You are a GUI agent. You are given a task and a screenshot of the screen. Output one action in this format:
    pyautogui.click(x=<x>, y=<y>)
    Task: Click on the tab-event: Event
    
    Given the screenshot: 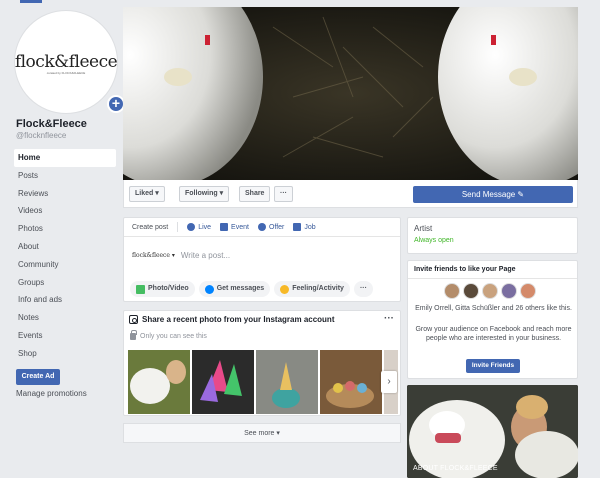 What is the action you would take?
    pyautogui.click(x=234, y=227)
    